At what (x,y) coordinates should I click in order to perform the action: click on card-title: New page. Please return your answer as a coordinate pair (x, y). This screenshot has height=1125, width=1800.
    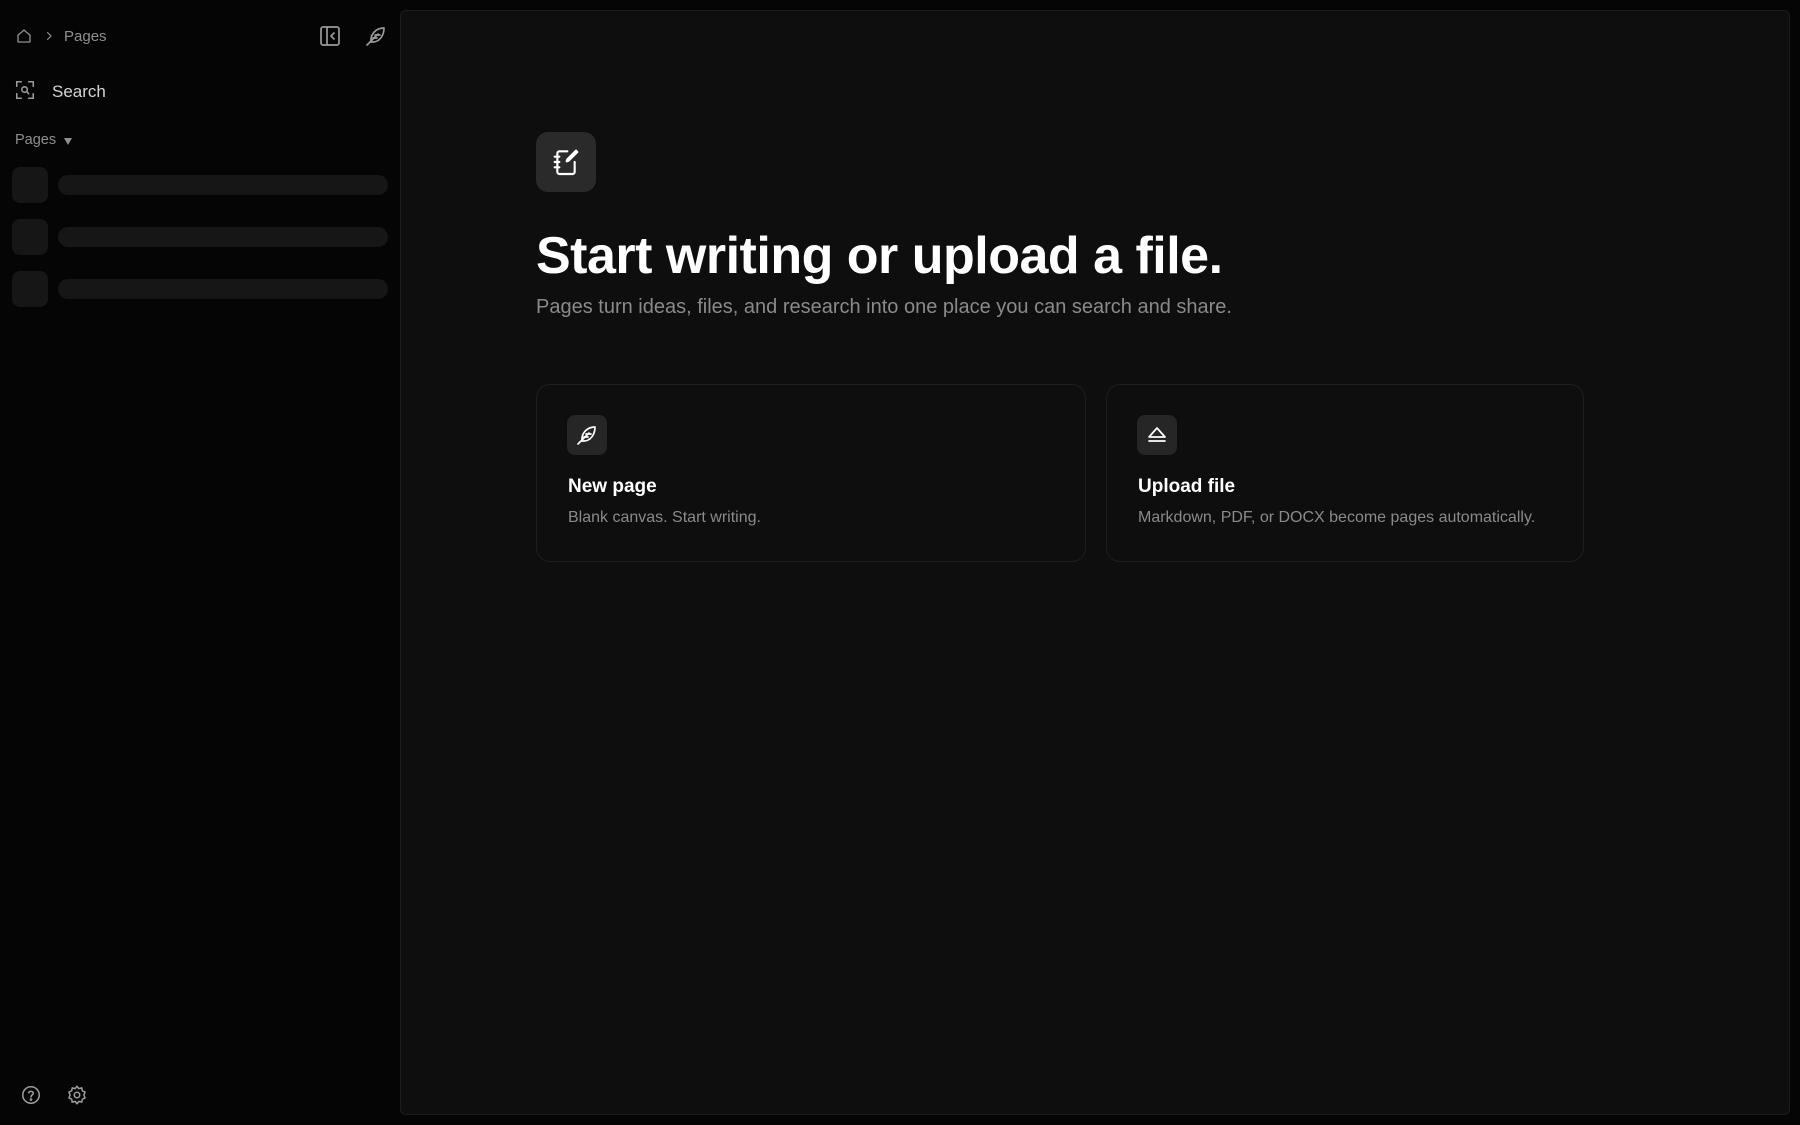
    Looking at the image, I should click on (612, 486).